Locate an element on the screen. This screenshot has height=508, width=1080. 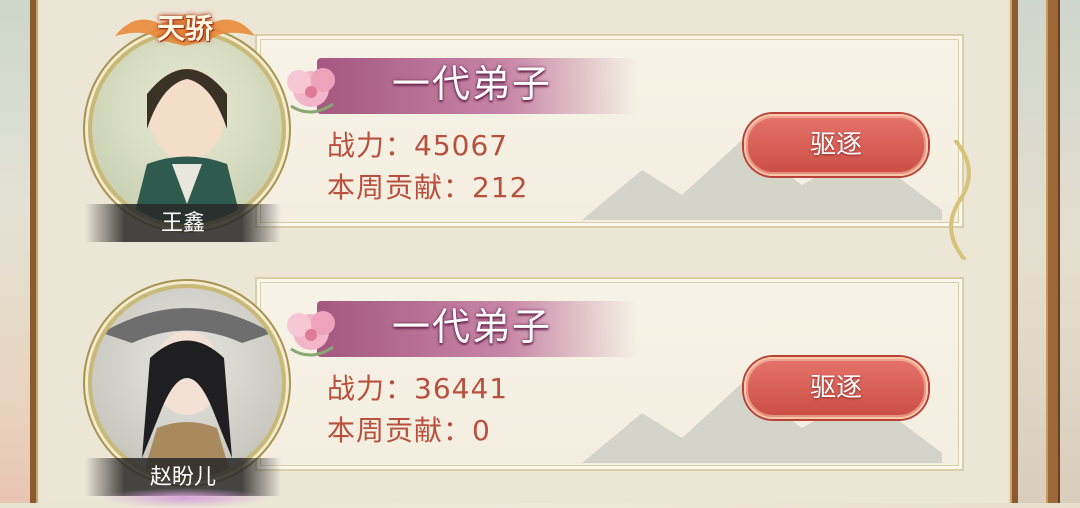
female-character-portrait-icon is located at coordinates (187, 393).